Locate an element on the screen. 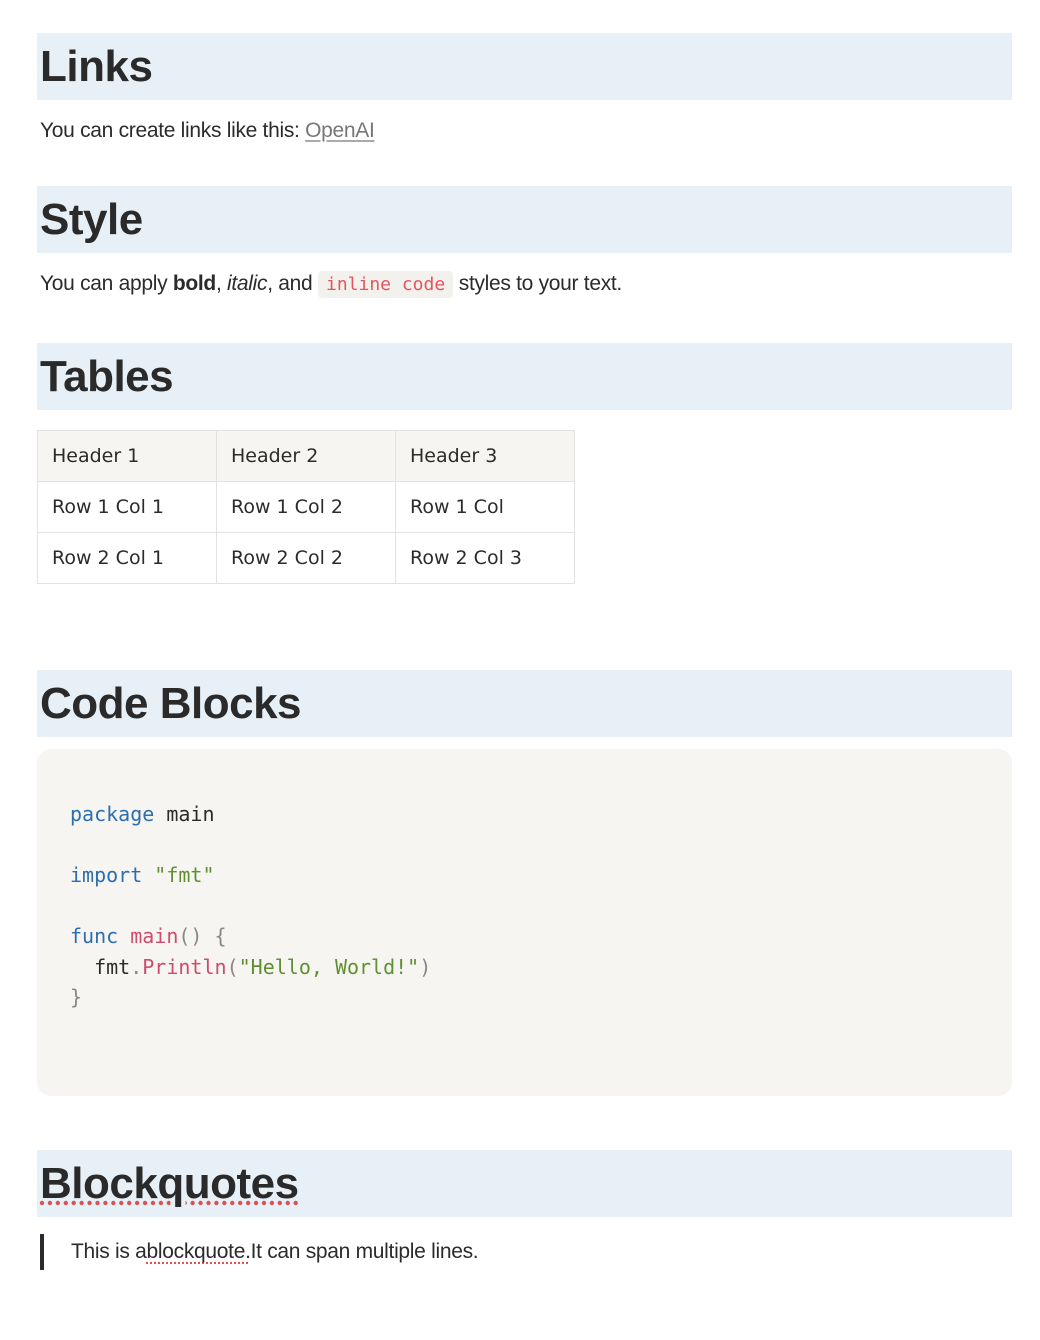 The width and height of the screenshot is (1040, 1340). table-header-row: Header 1 Header 2 Header 3 is located at coordinates (306, 456).